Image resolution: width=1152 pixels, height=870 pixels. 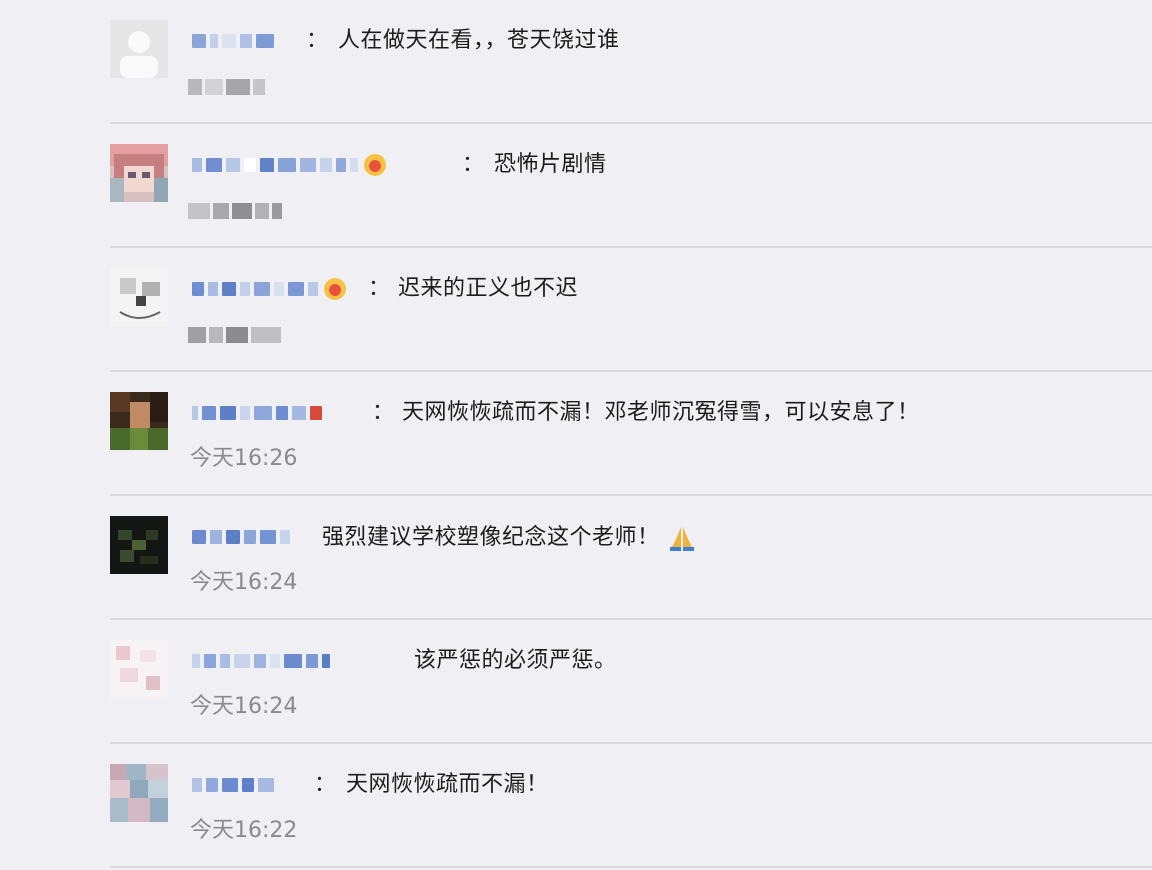 I want to click on timestamp: 今天16:26, so click(x=244, y=458).